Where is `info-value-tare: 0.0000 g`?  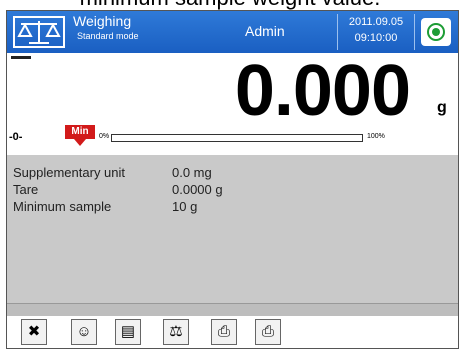 info-value-tare: 0.0000 g is located at coordinates (197, 189).